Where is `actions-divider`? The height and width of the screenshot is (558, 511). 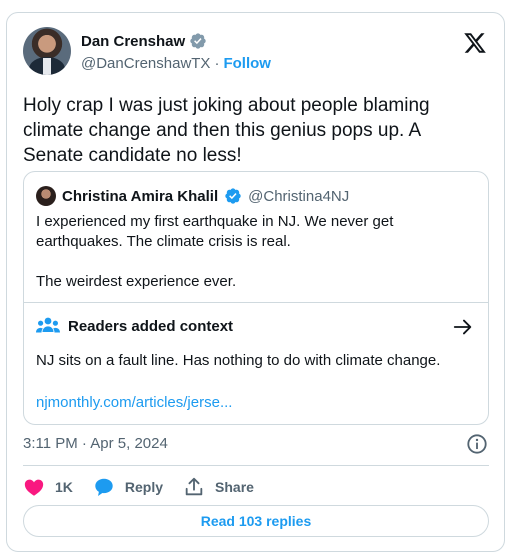
actions-divider is located at coordinates (256, 465).